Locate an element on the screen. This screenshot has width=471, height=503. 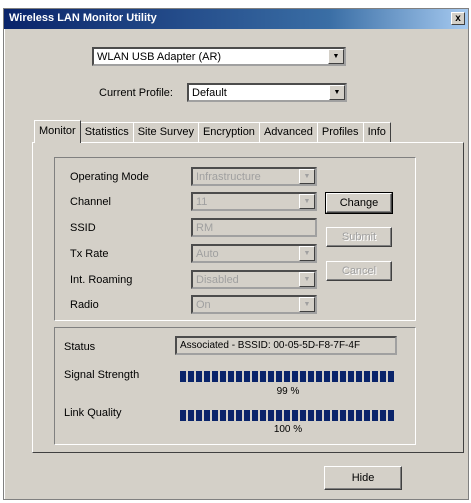
radio-select: On ▼ is located at coordinates (254, 304).